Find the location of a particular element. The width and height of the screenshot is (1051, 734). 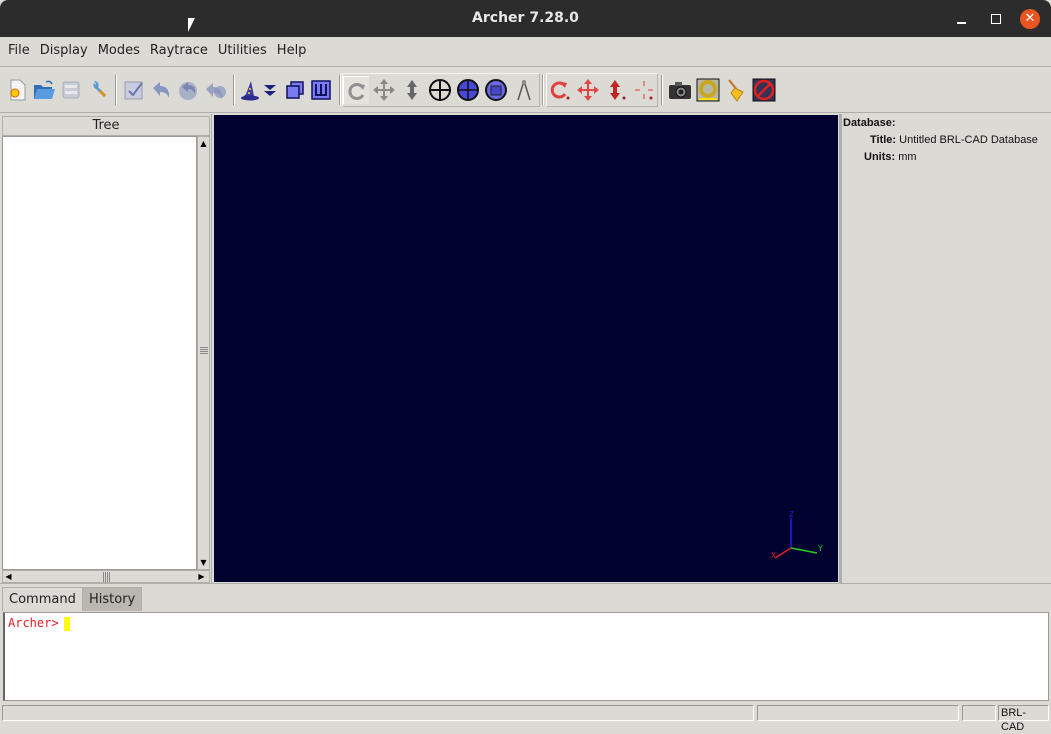

title-row: Title: Untitled BRL-CAD Database is located at coordinates (954, 140).